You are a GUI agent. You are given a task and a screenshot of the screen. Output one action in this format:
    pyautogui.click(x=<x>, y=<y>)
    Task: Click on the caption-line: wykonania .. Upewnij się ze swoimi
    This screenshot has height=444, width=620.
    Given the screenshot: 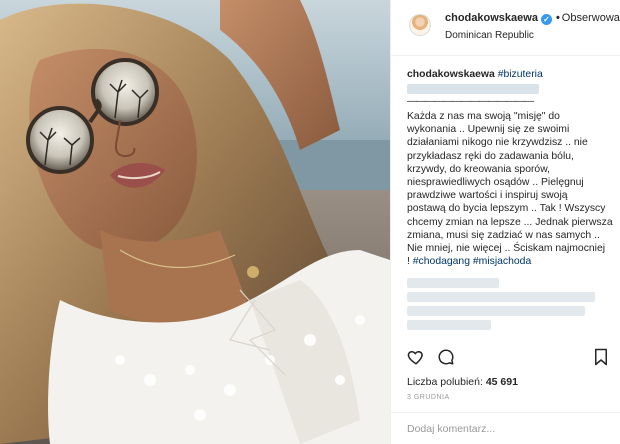 What is the action you would take?
    pyautogui.click(x=488, y=130)
    